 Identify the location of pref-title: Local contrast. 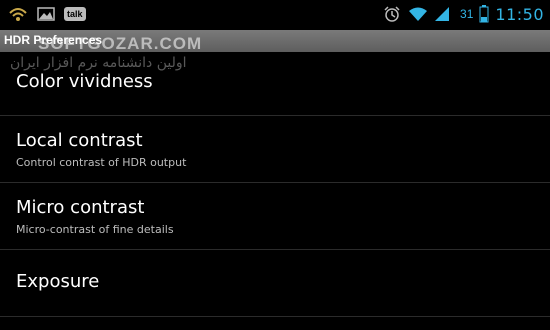
(79, 140).